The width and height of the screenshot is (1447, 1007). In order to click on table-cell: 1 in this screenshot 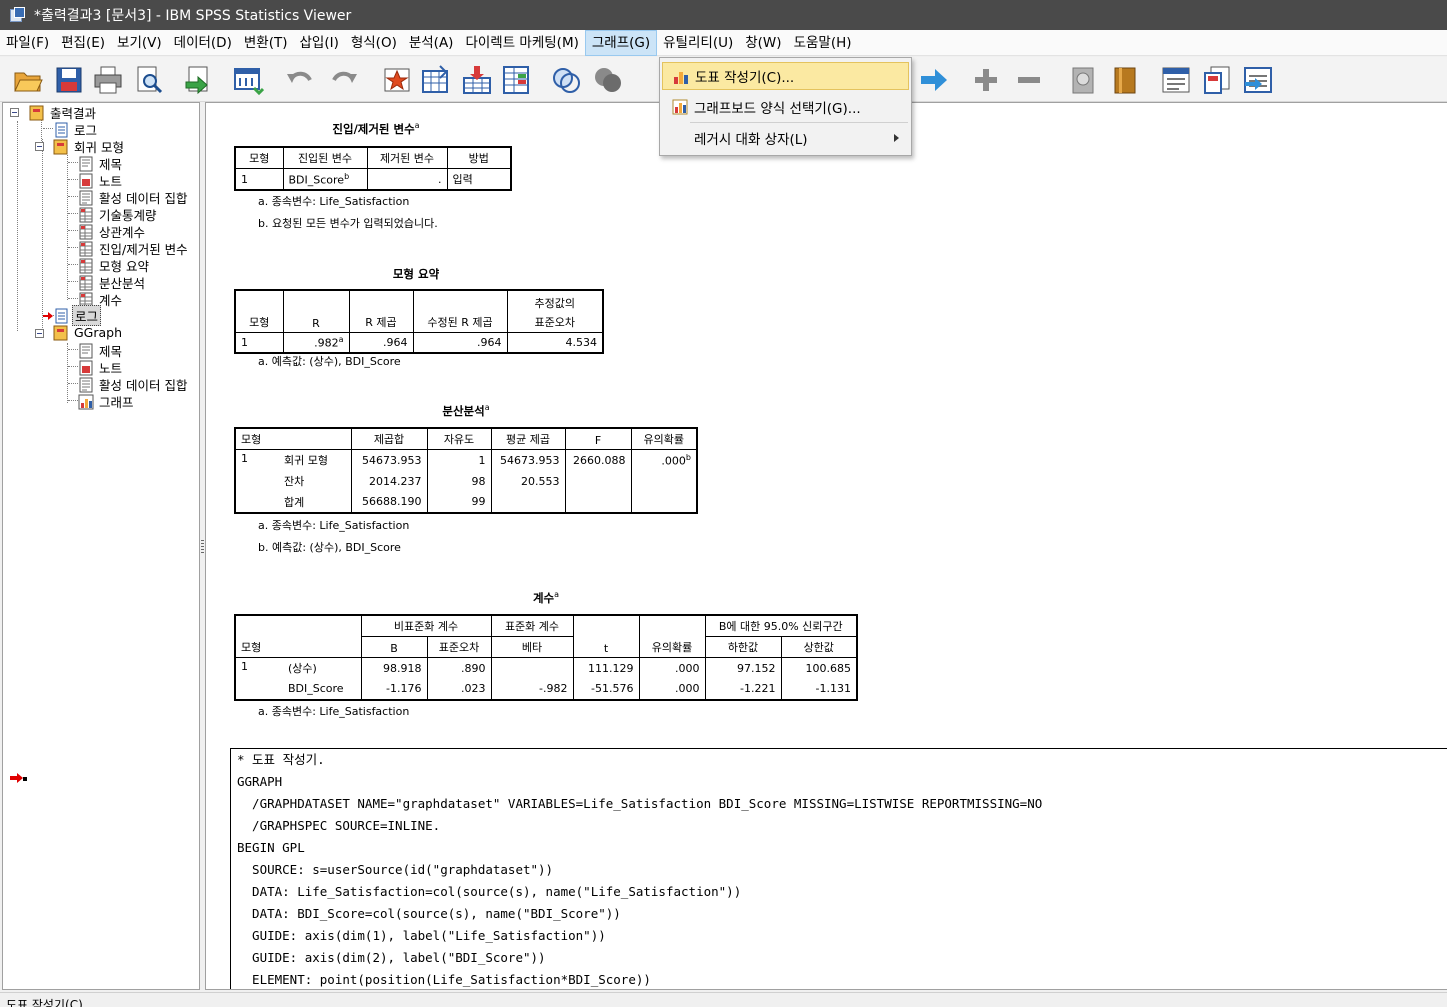, I will do `click(459, 460)`.